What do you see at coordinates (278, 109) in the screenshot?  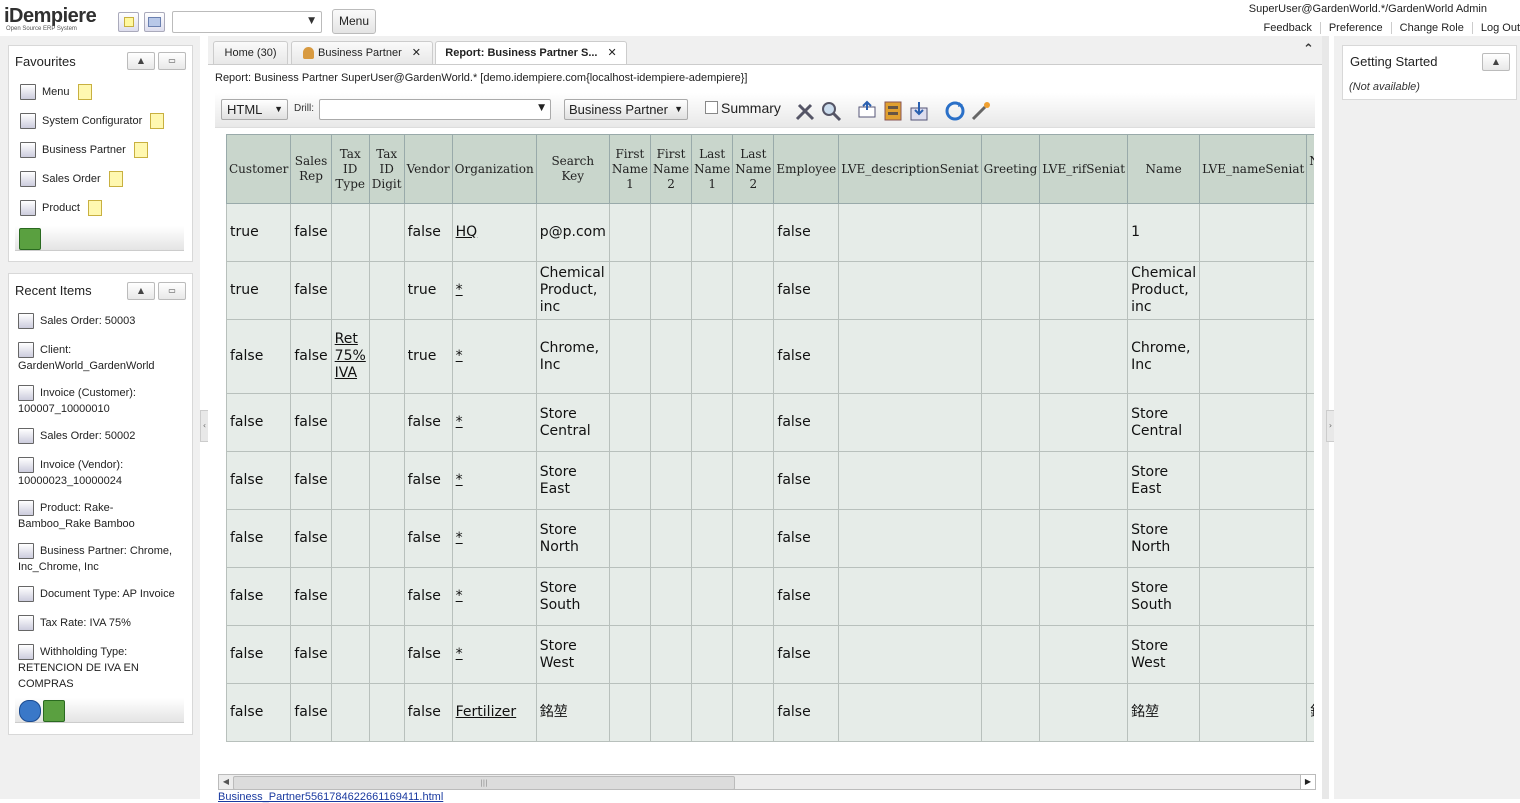 I see `chevron-down-icon: ▼` at bounding box center [278, 109].